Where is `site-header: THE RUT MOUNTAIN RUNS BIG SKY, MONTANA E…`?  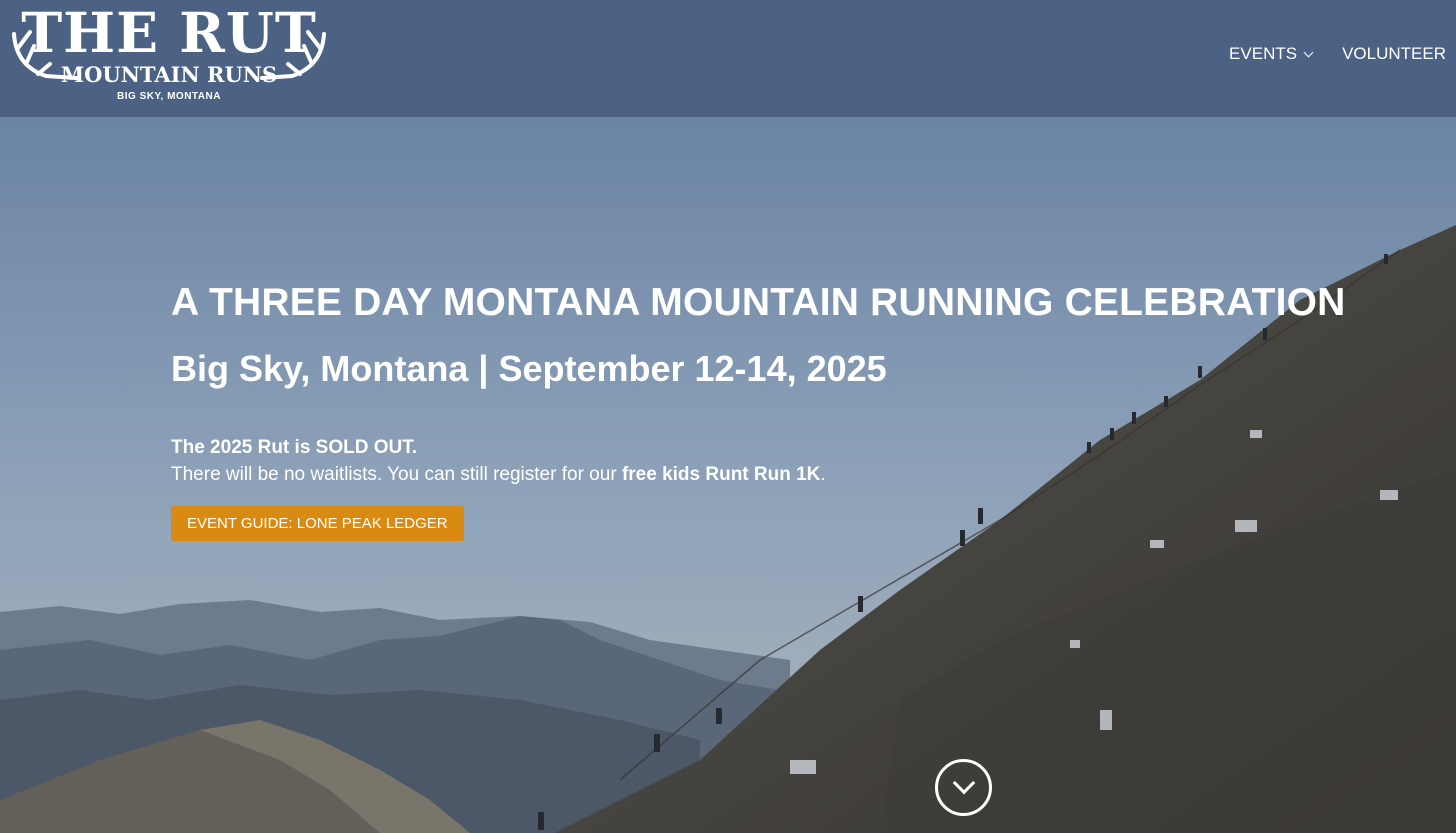 site-header: THE RUT MOUNTAIN RUNS BIG SKY, MONTANA E… is located at coordinates (728, 58).